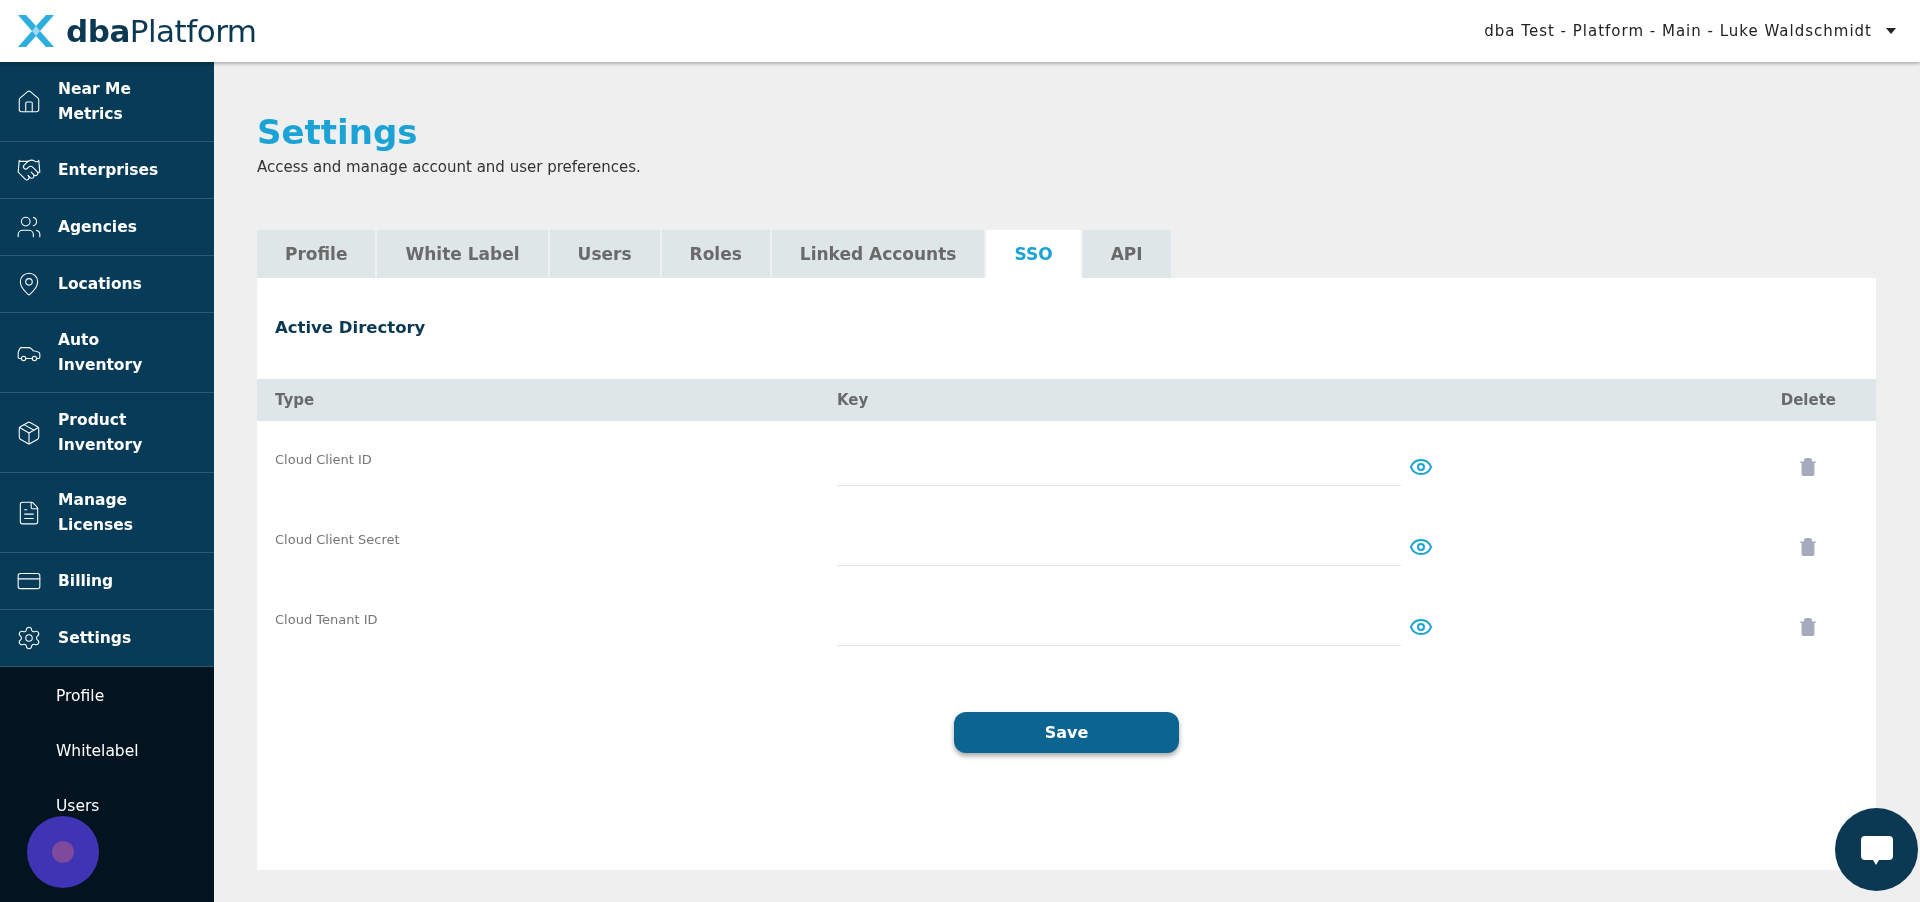 This screenshot has width=1920, height=902. What do you see at coordinates (1891, 31) in the screenshot?
I see `caret-icon` at bounding box center [1891, 31].